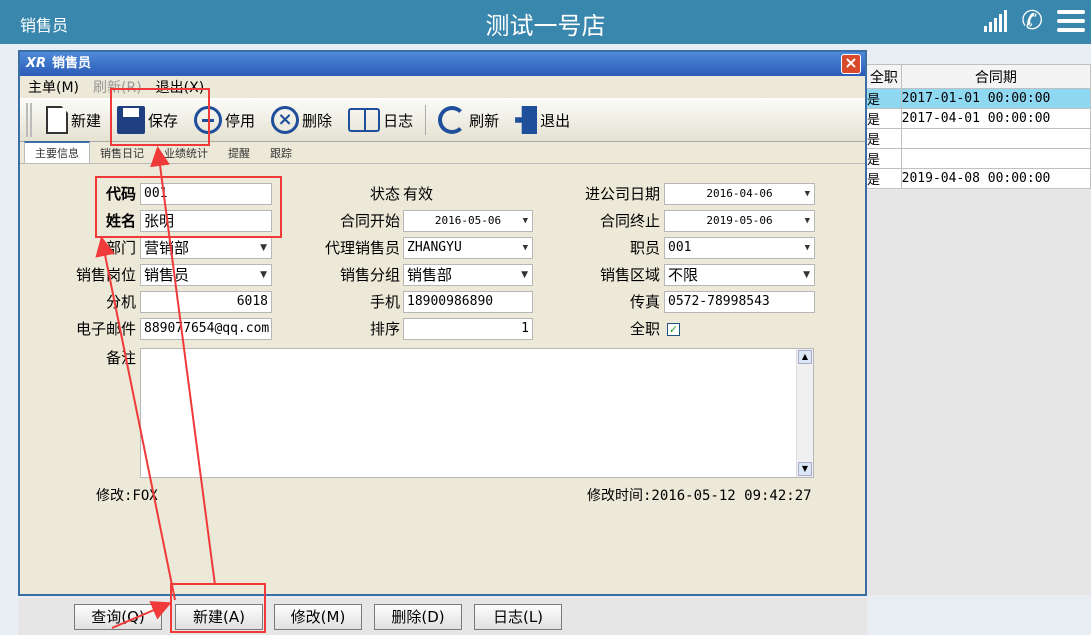 The height and width of the screenshot is (635, 1091). I want to click on fulltime-checkbox: ✓, so click(673, 329).